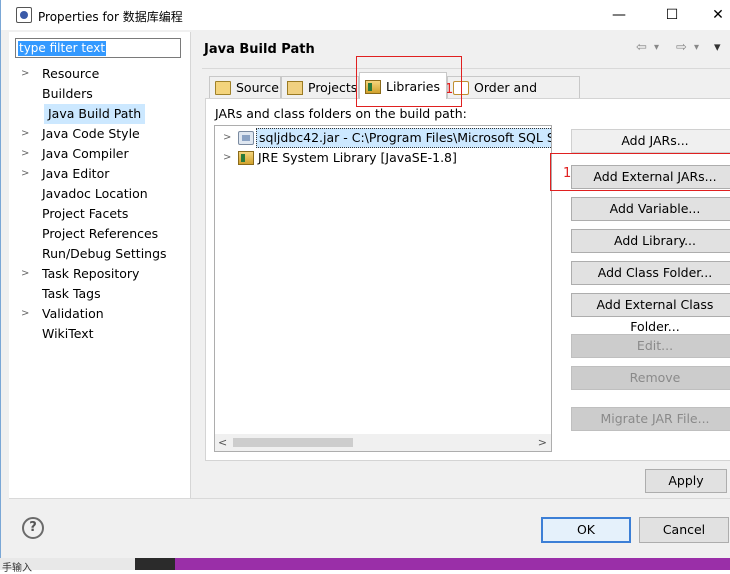  I want to click on sidebar-item-javadoc-location: Javadoc Location, so click(103, 194).